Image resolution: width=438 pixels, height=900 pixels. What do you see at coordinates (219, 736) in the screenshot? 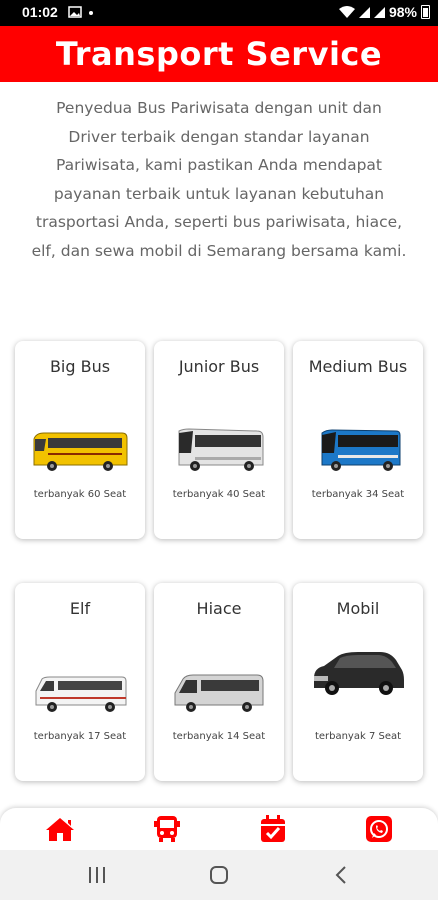
I see `seat-capacity: terbanyak 14 Seat` at bounding box center [219, 736].